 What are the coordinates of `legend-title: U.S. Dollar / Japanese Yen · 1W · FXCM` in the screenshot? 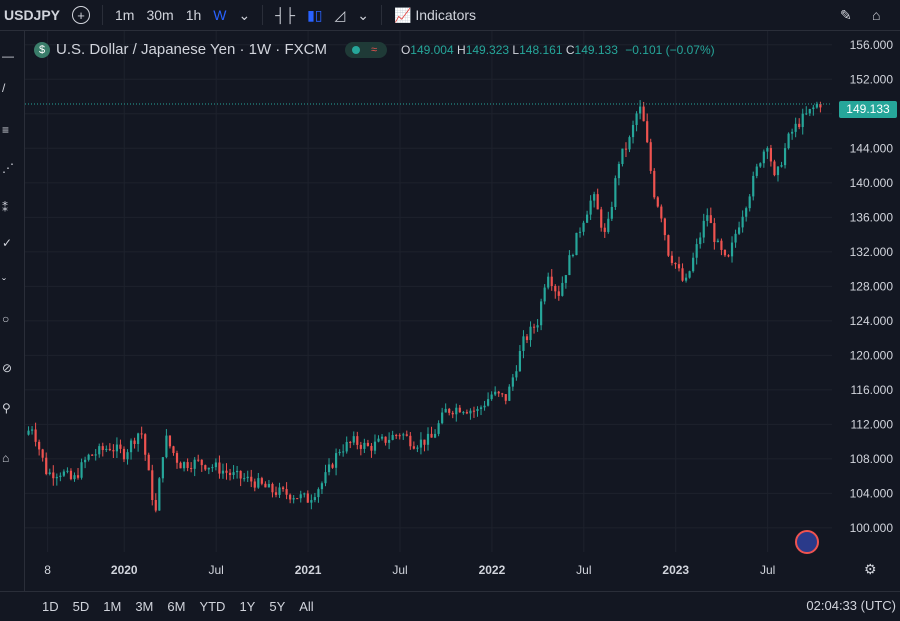 It's located at (191, 49).